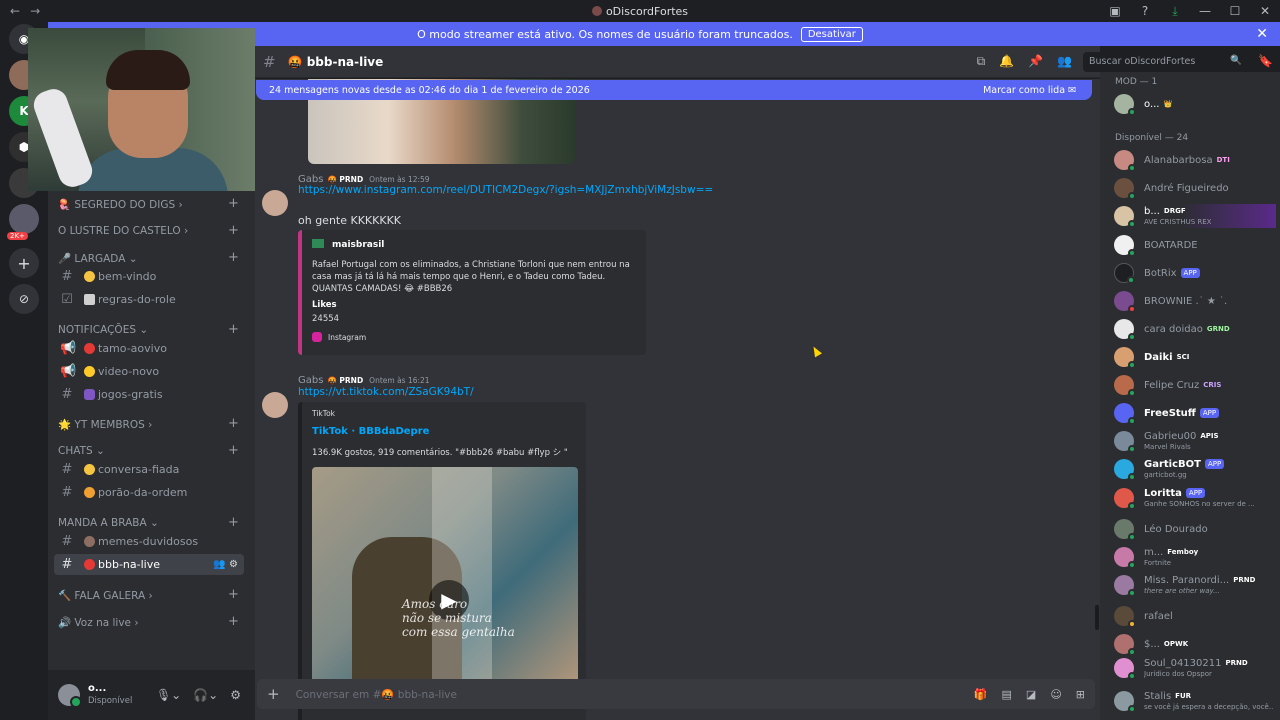 The height and width of the screenshot is (720, 1280). I want to click on category-segredo: 🪼 SEGREDO DO DIGS ›, so click(120, 204).